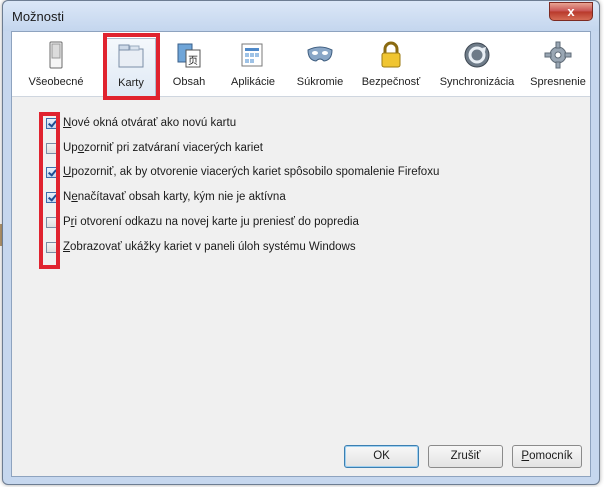  I want to click on switch-icon, so click(56, 55).